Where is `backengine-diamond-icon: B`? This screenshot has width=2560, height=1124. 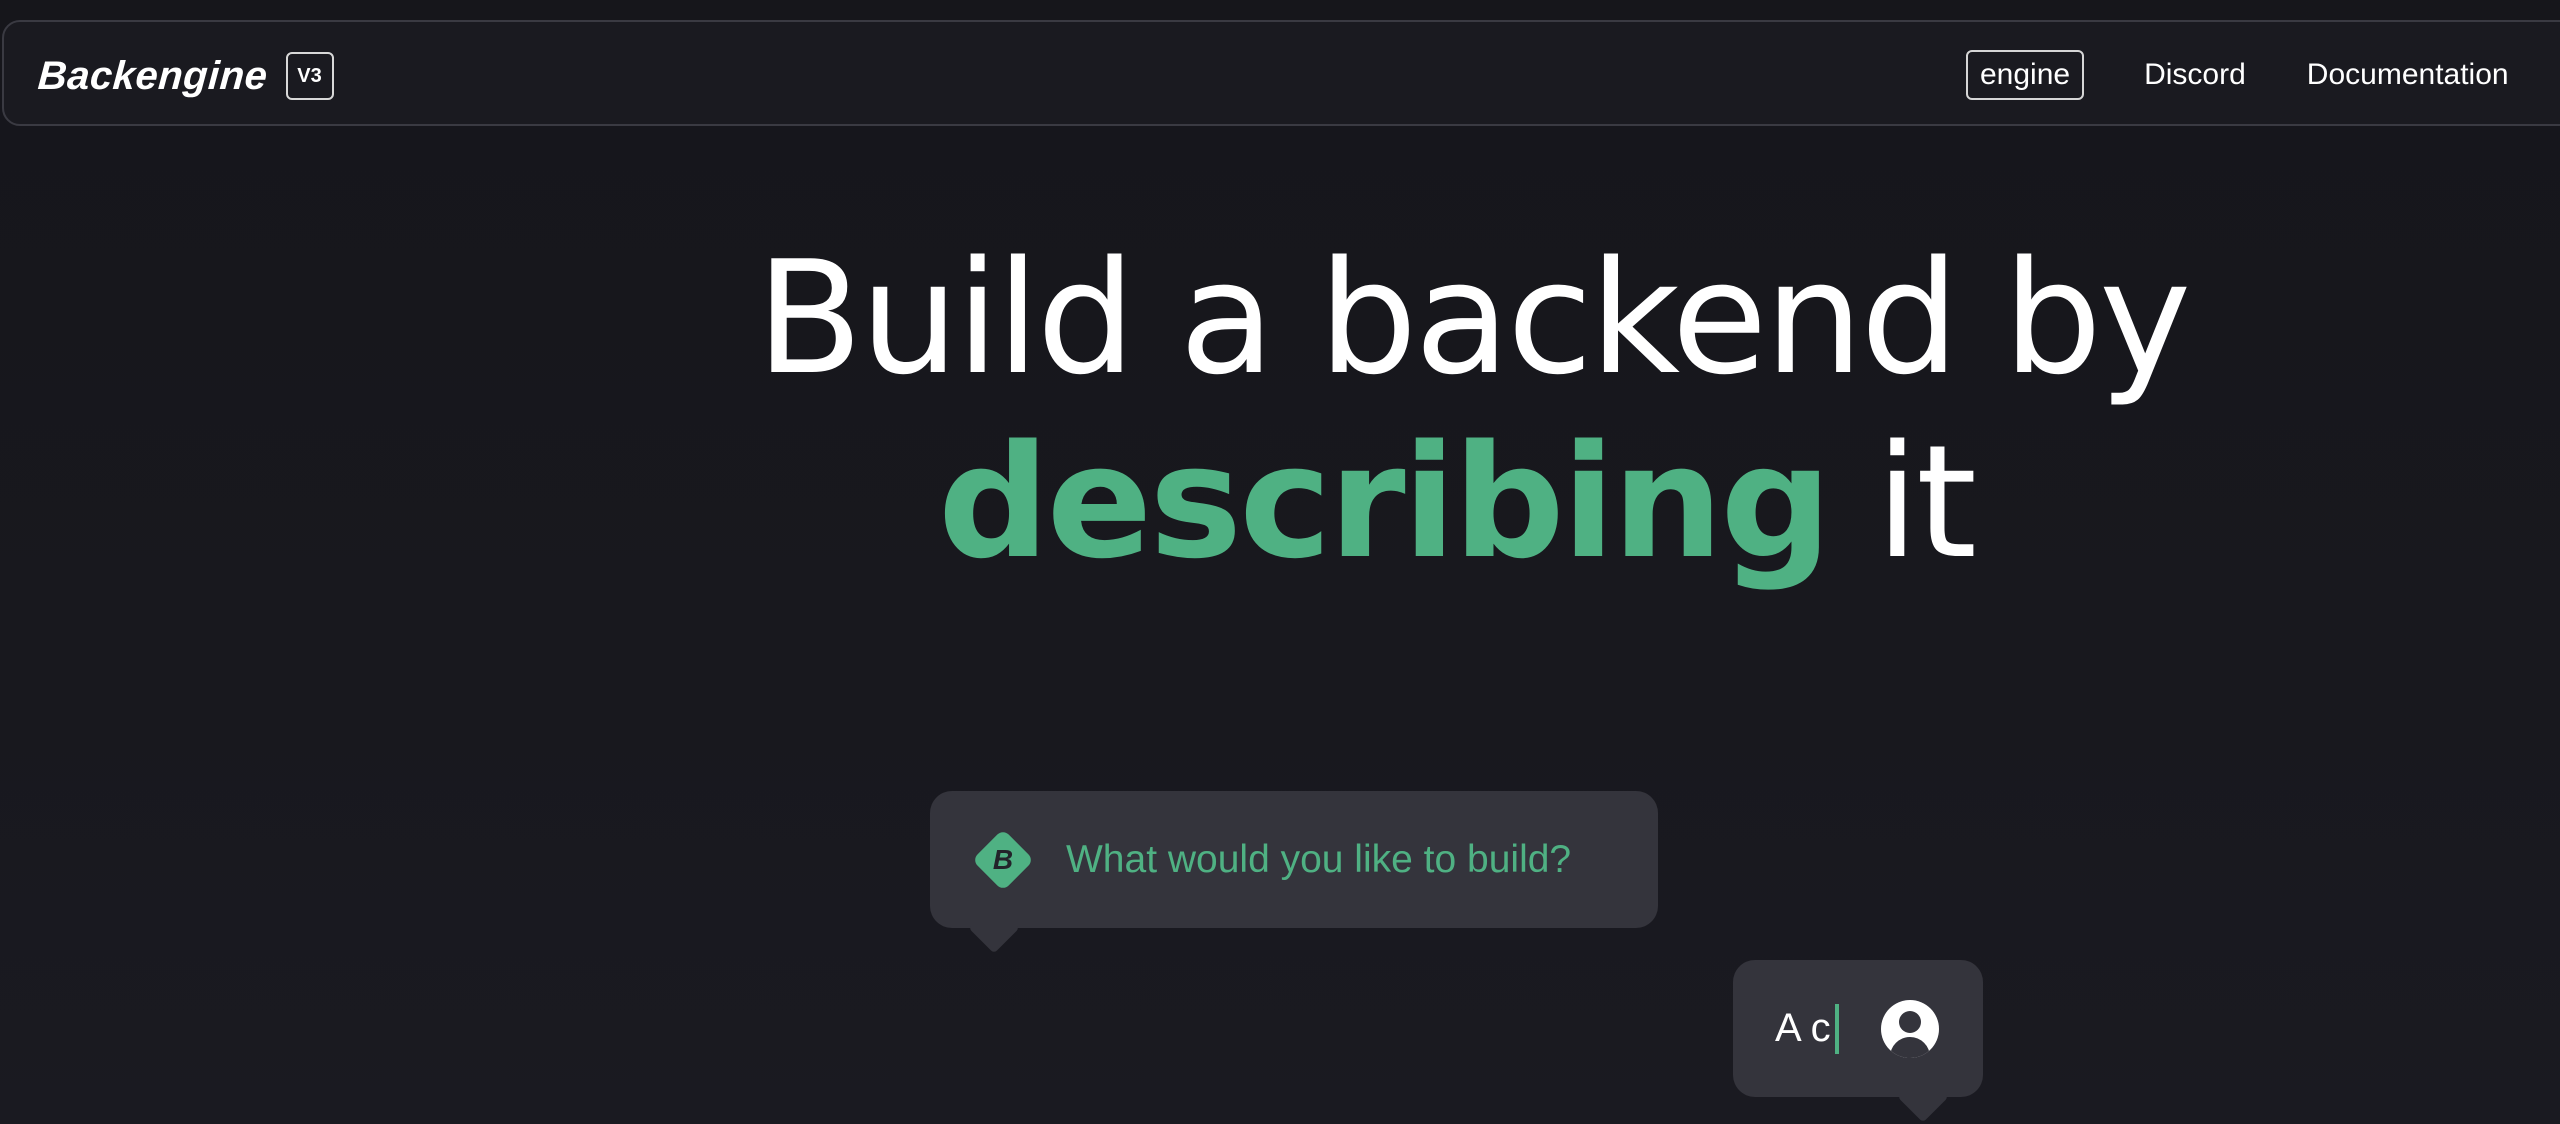 backengine-diamond-icon: B is located at coordinates (1003, 859).